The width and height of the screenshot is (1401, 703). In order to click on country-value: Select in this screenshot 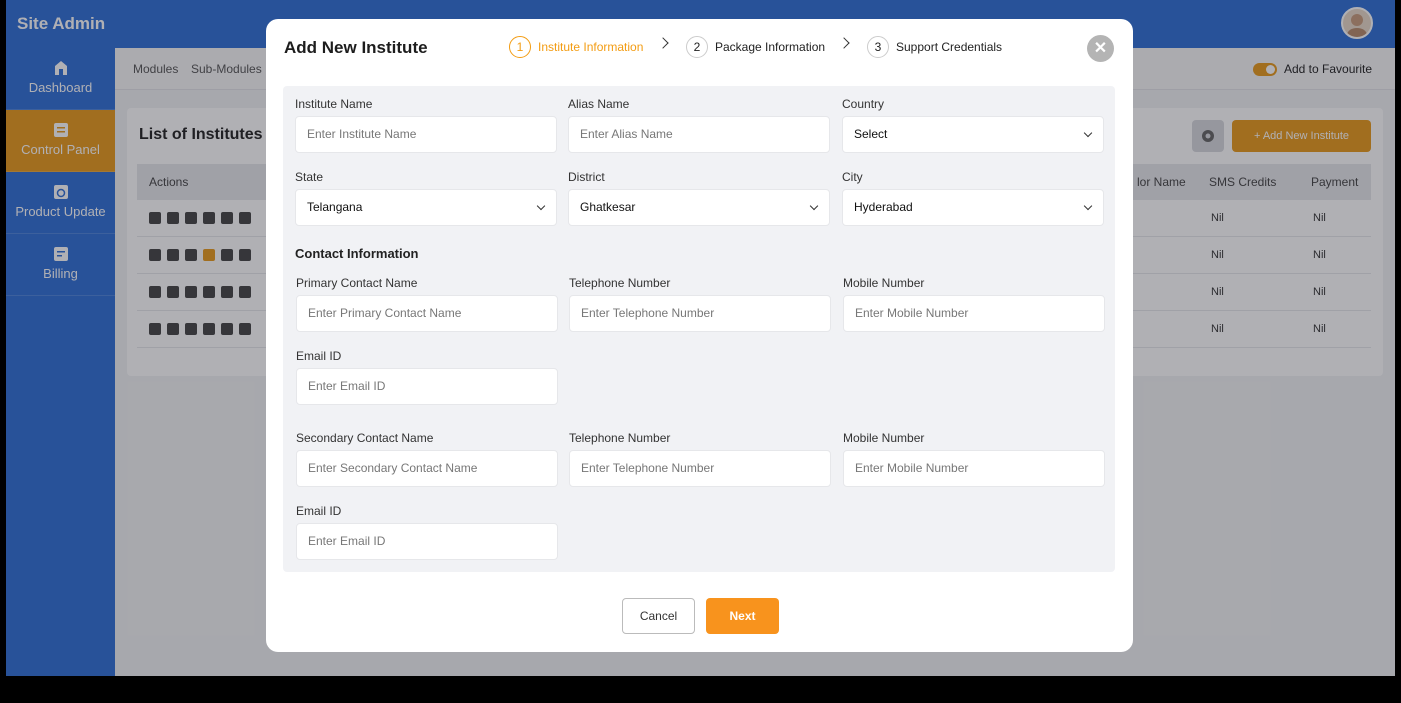, I will do `click(871, 134)`.